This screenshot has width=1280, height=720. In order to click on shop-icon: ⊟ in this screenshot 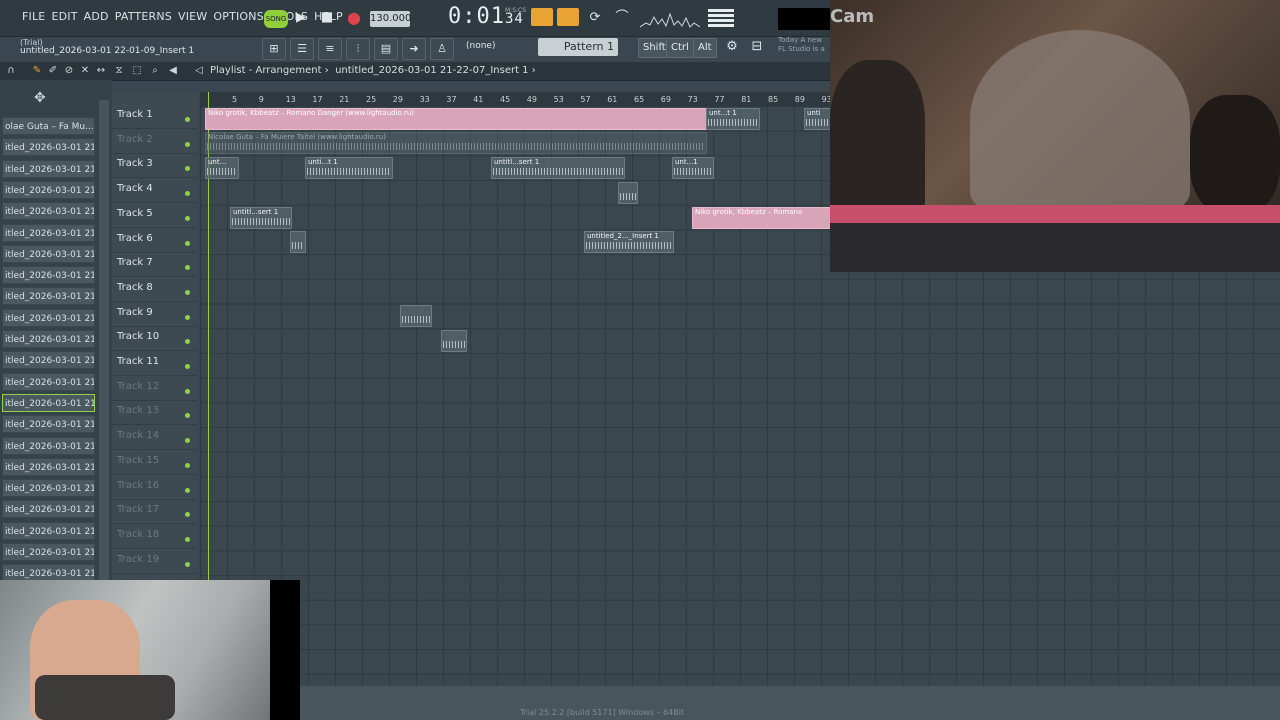, I will do `click(757, 47)`.